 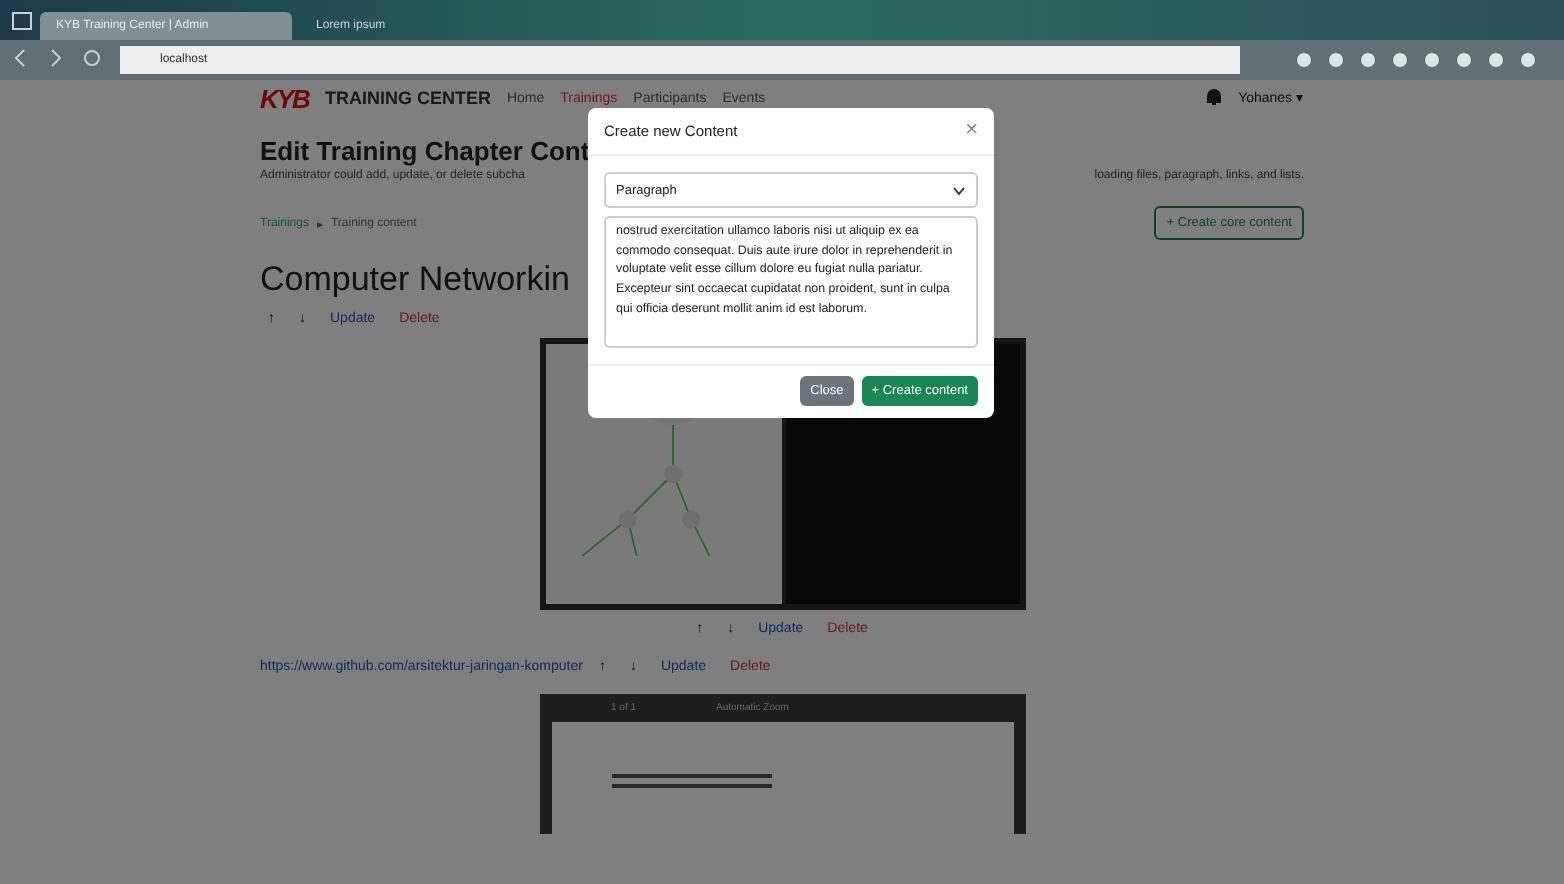 I want to click on close-button: ×, so click(x=971, y=131).